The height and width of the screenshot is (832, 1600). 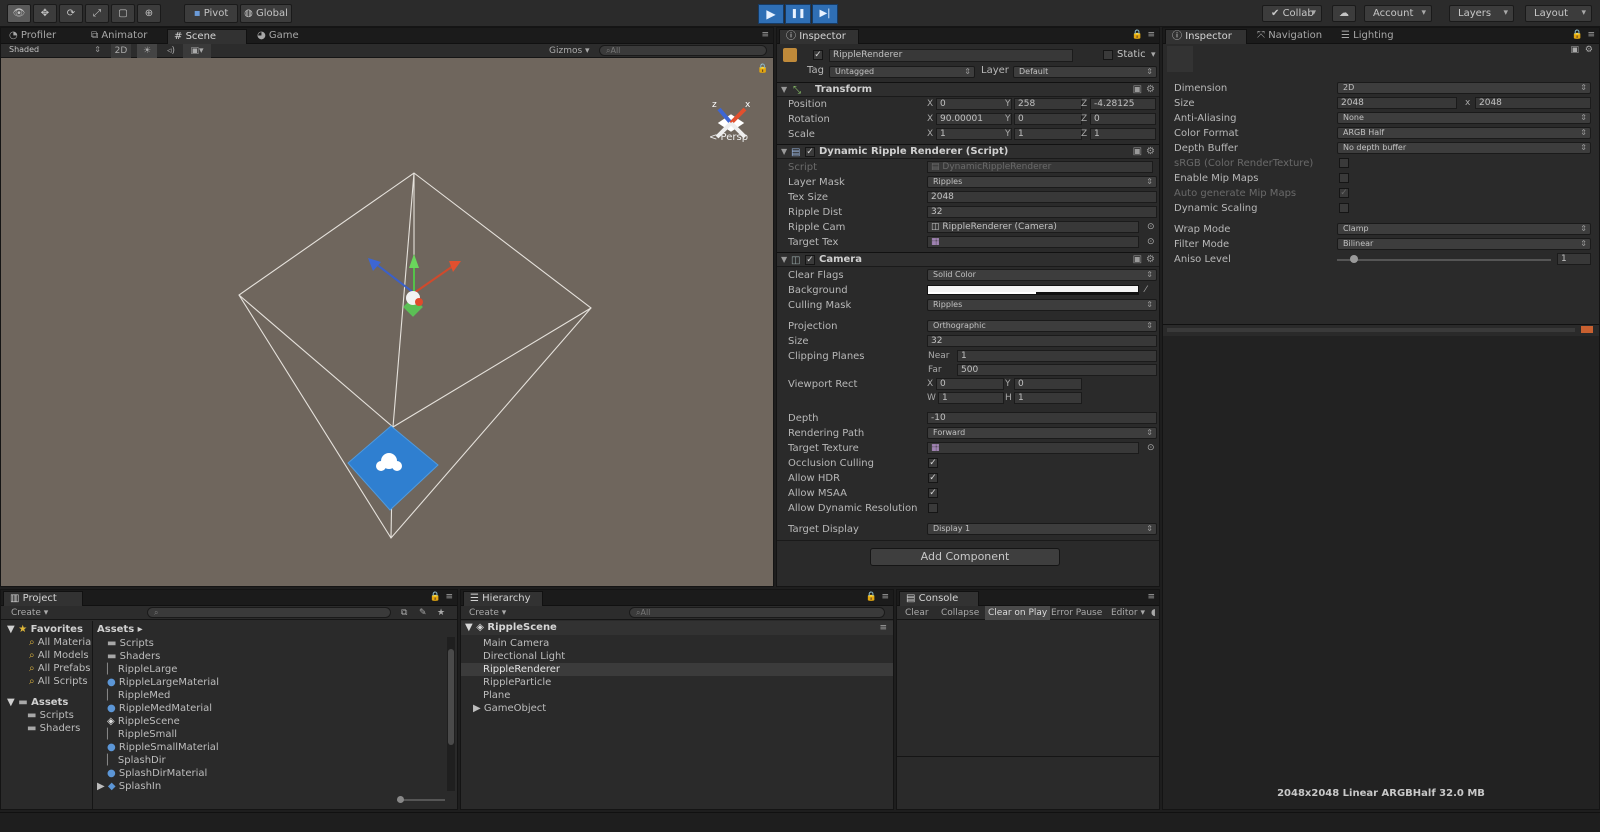 What do you see at coordinates (159, 708) in the screenshot?
I see `list-item: ● RippleMedMaterial` at bounding box center [159, 708].